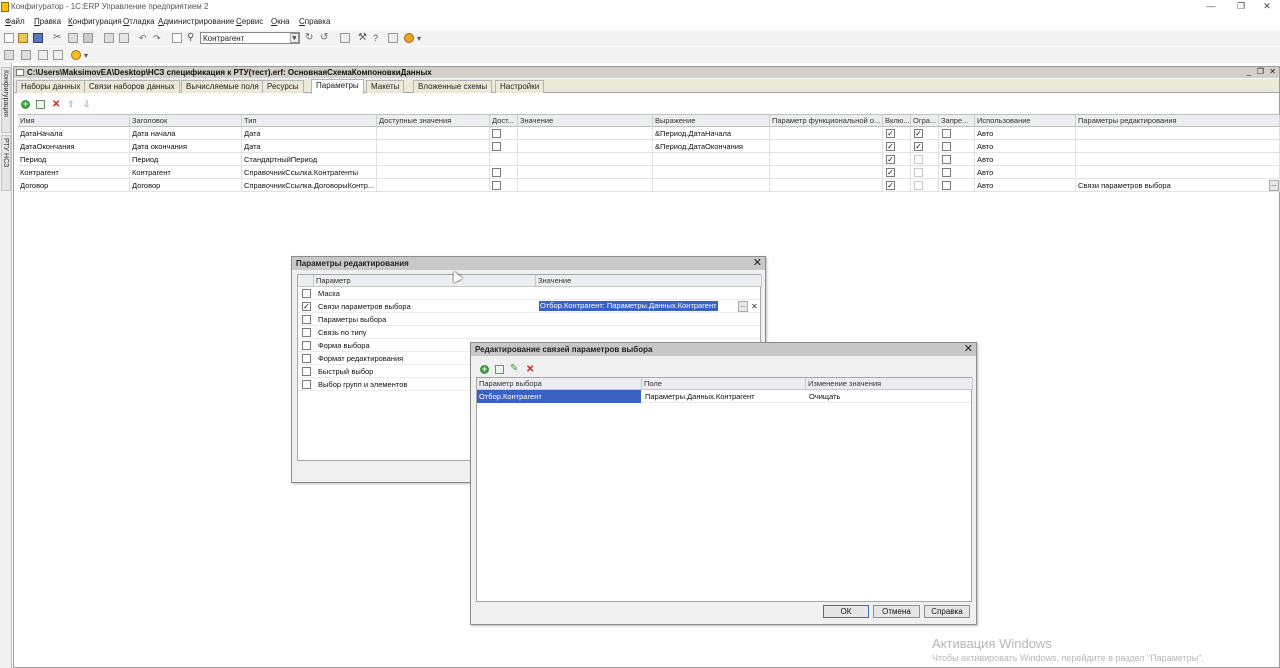 The width and height of the screenshot is (1280, 668). Describe the element at coordinates (1178, 133) in the screenshot. I see `cell-edit-params` at that location.